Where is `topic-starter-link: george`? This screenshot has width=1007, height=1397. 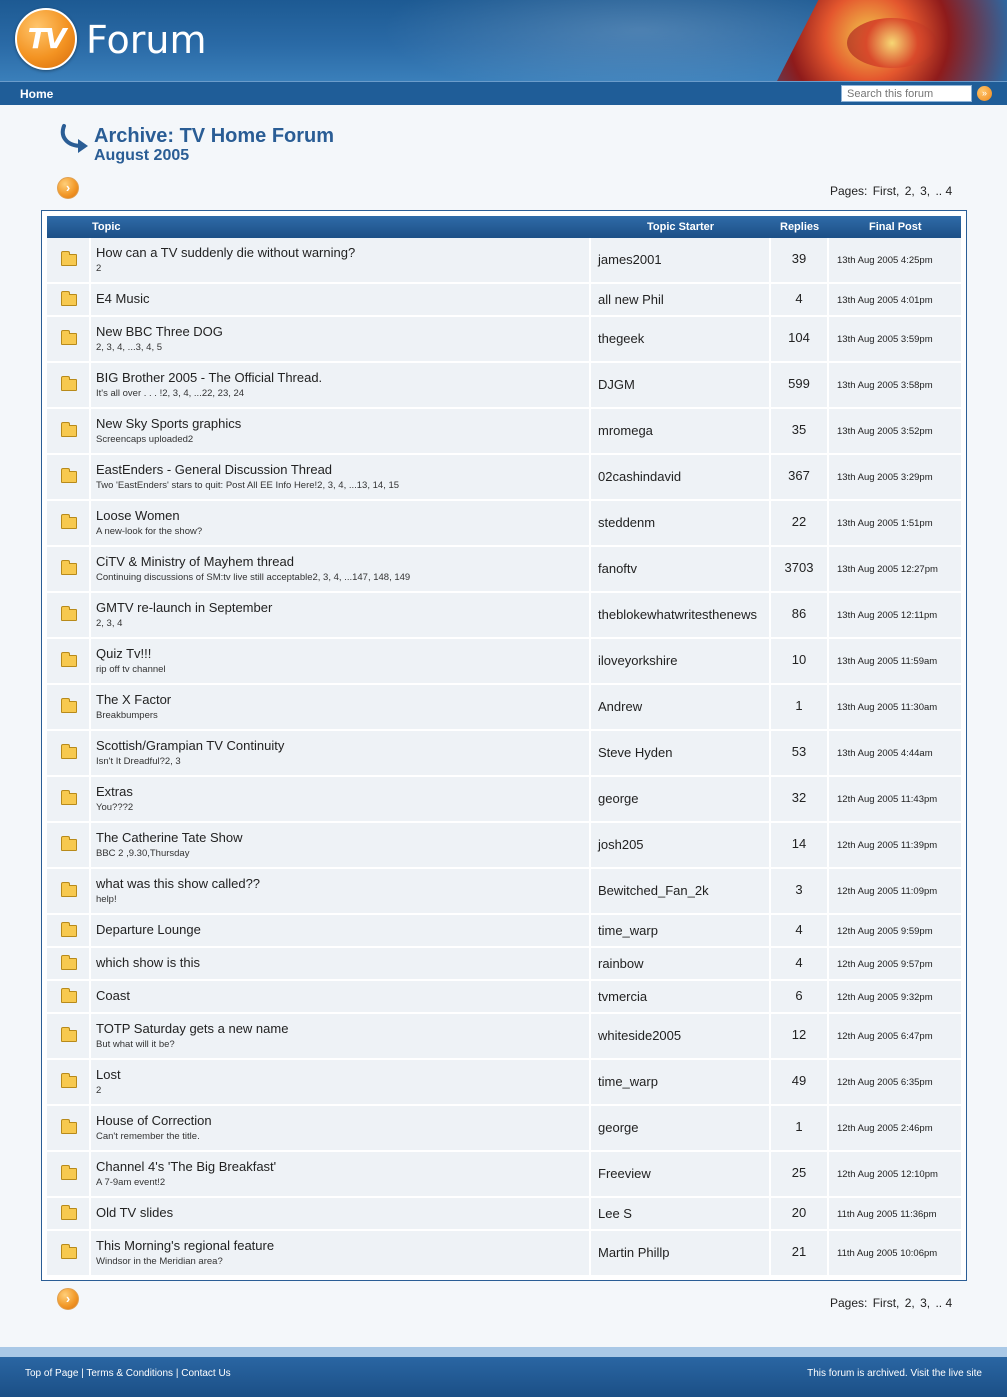
topic-starter-link: george is located at coordinates (618, 1127).